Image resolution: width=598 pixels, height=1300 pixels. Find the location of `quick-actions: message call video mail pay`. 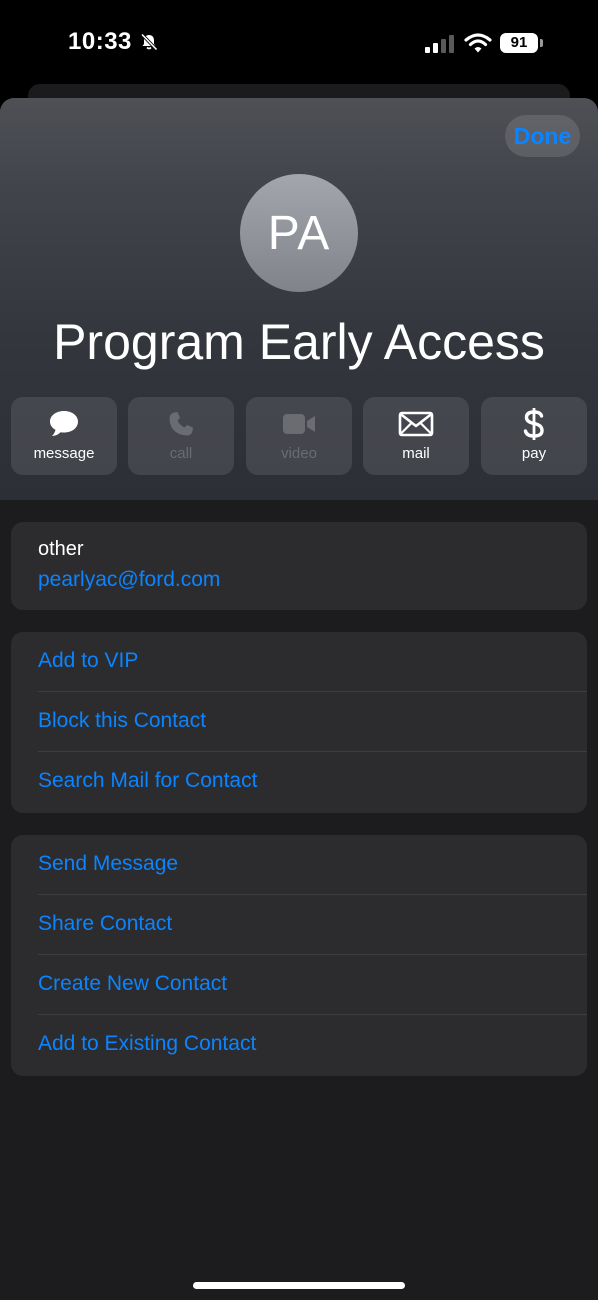

quick-actions: message call video mail pay is located at coordinates (299, 436).